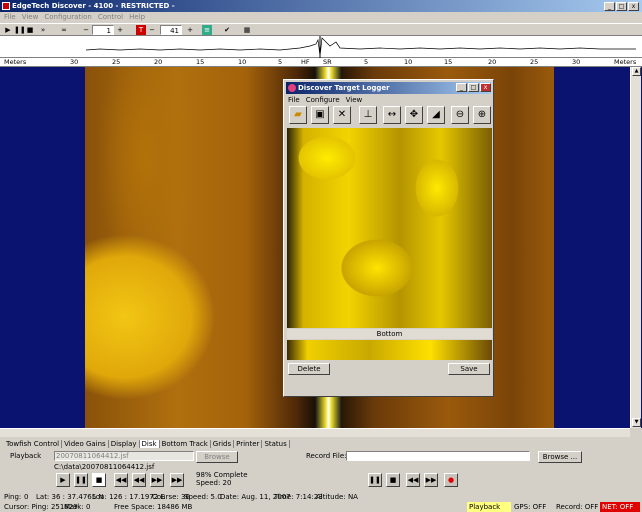 This screenshot has width=642, height=512. What do you see at coordinates (625, 62) in the screenshot?
I see `scale-unit-right: Meters` at bounding box center [625, 62].